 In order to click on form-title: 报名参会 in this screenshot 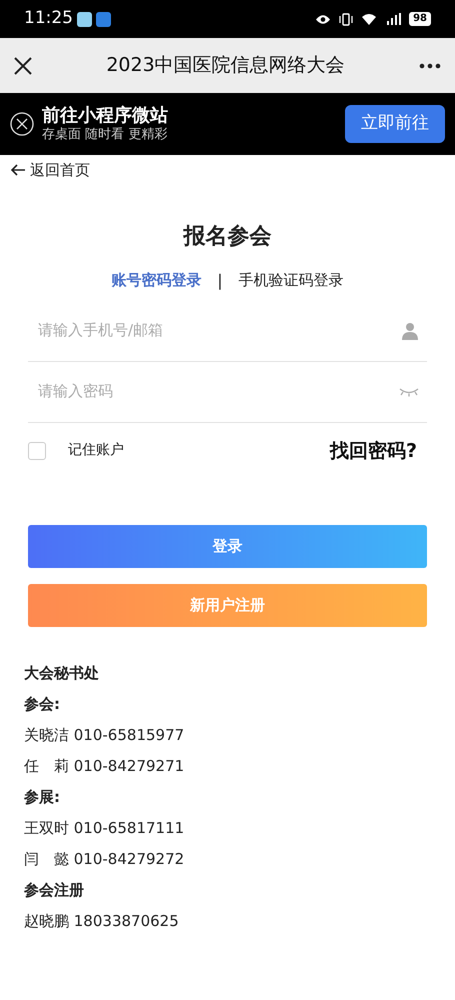, I will do `click(227, 236)`.